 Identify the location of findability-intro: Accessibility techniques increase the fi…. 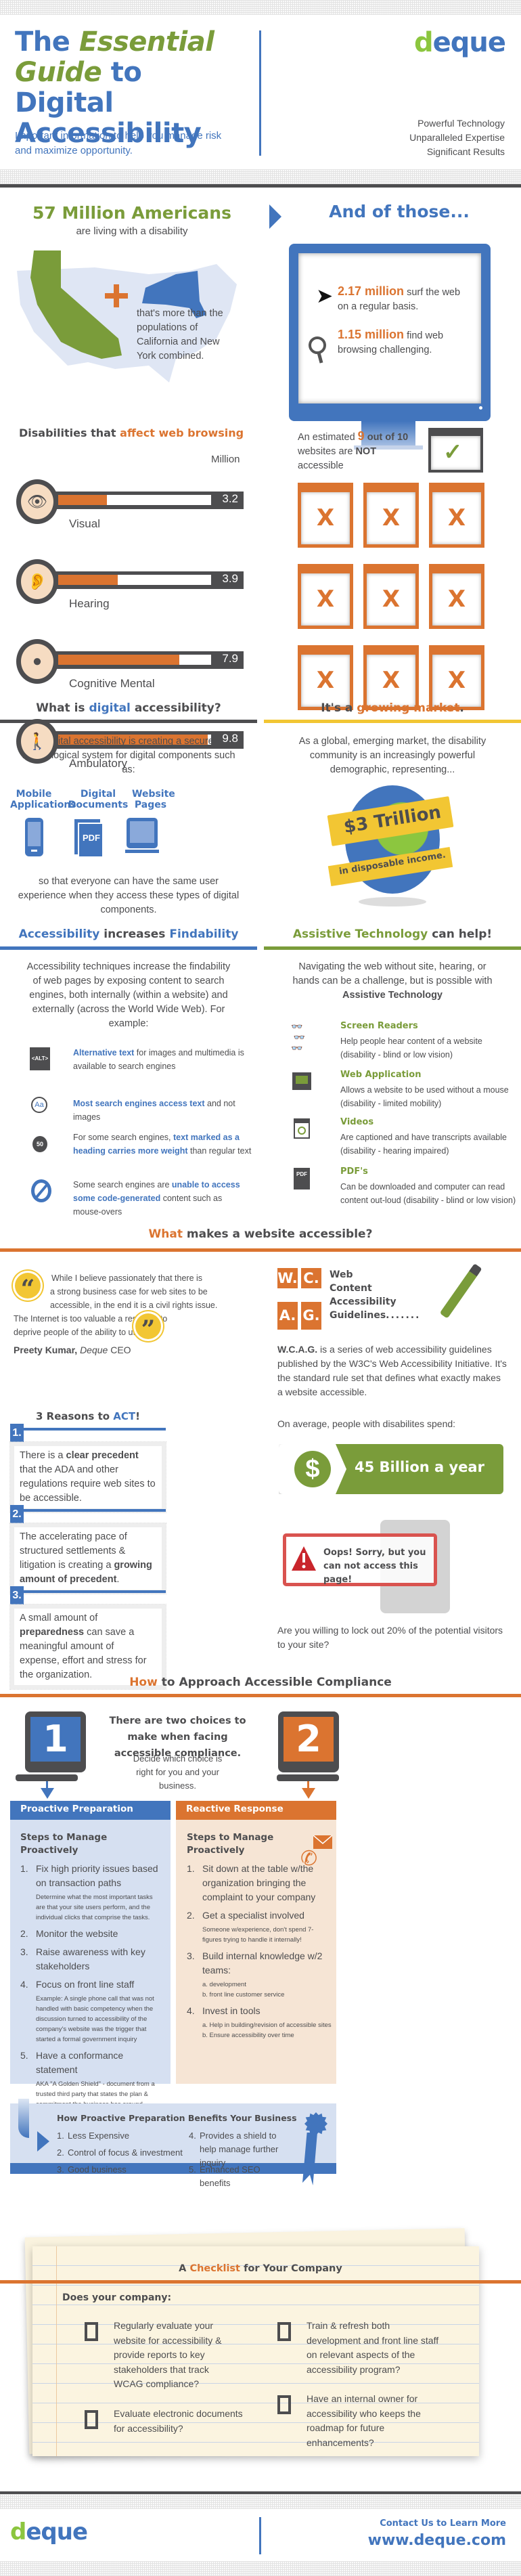
(128, 995).